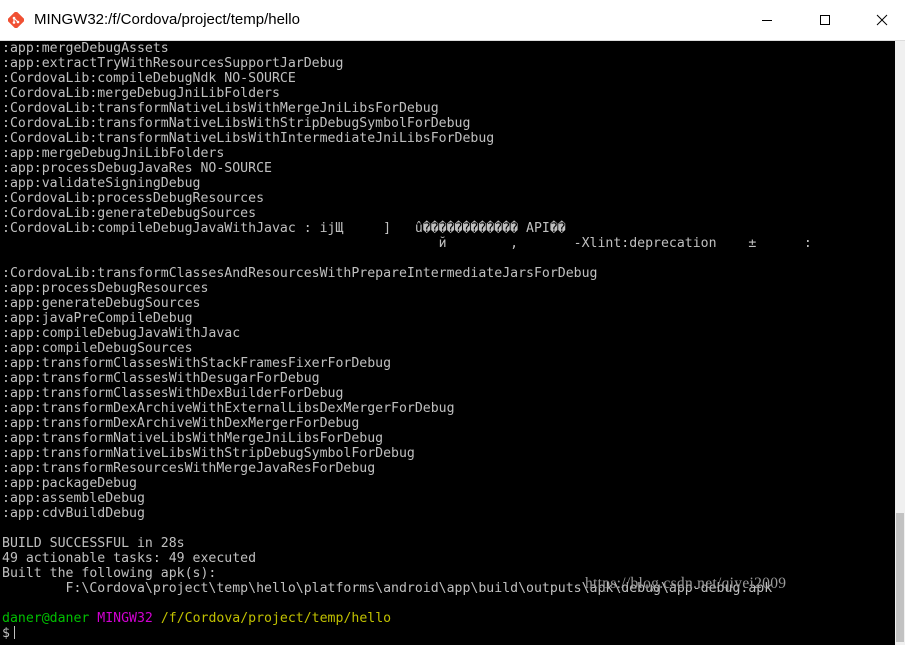 Image resolution: width=905 pixels, height=645 pixels. I want to click on terminal-line: BUILD SUCCESSFUL in 28s, so click(93, 543).